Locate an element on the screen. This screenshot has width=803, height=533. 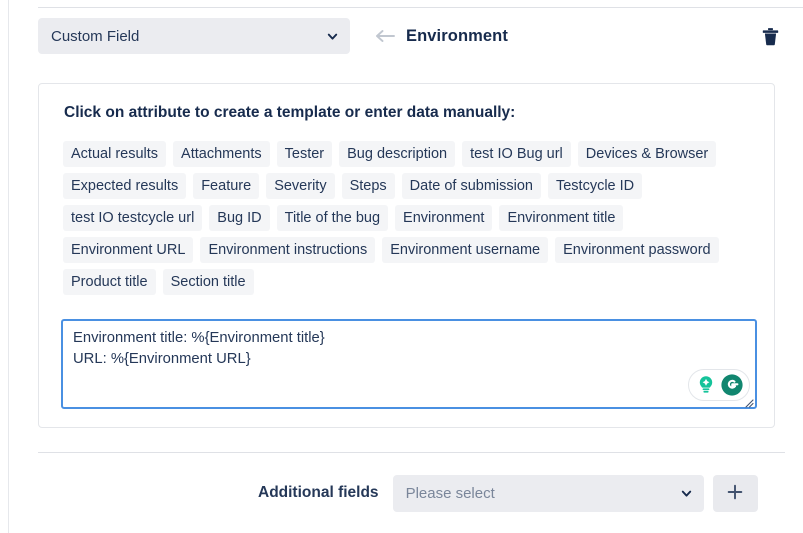
attribute-chip: Environment password is located at coordinates (637, 250).